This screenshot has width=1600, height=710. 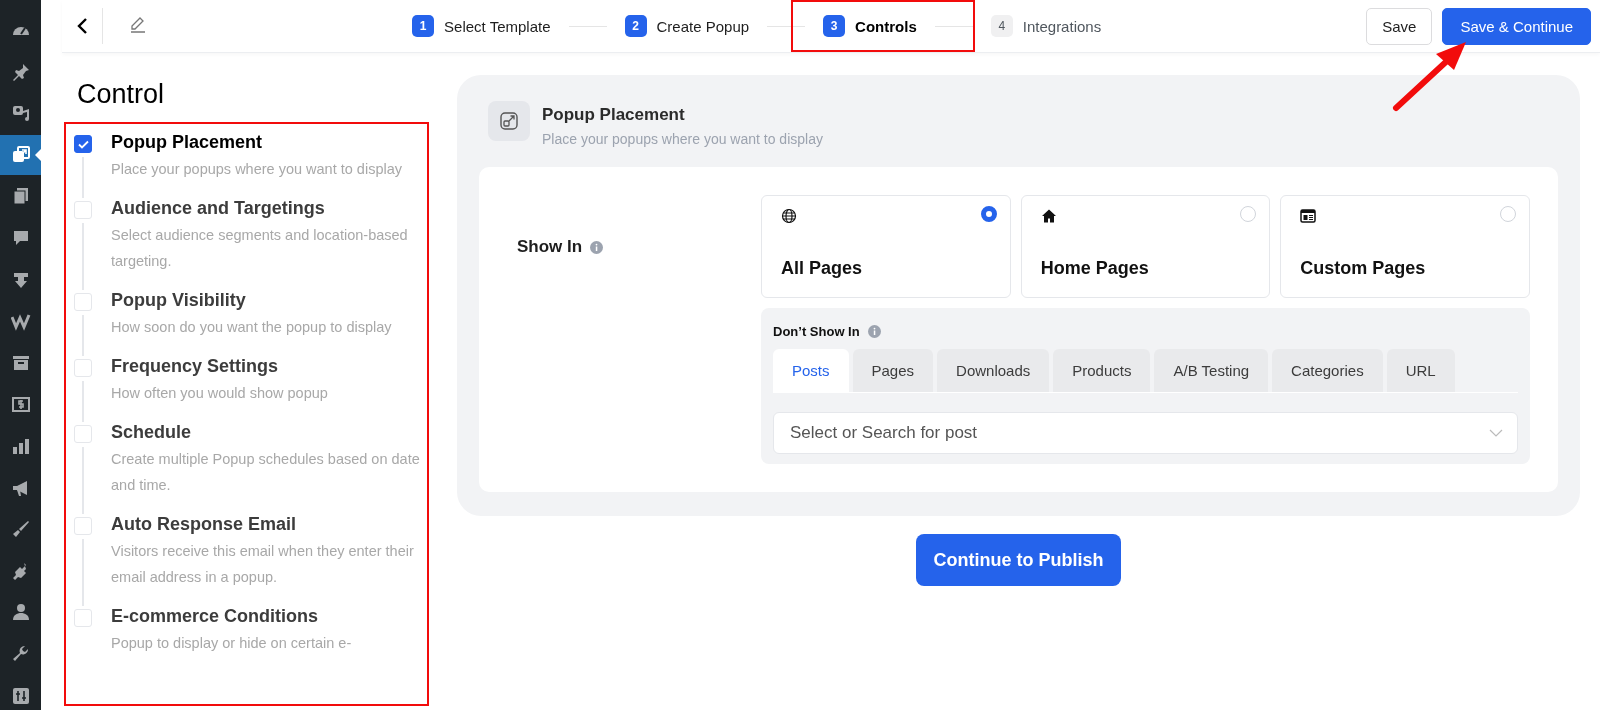 What do you see at coordinates (1516, 26) in the screenshot?
I see `save-and-continue-button: Save & Continue` at bounding box center [1516, 26].